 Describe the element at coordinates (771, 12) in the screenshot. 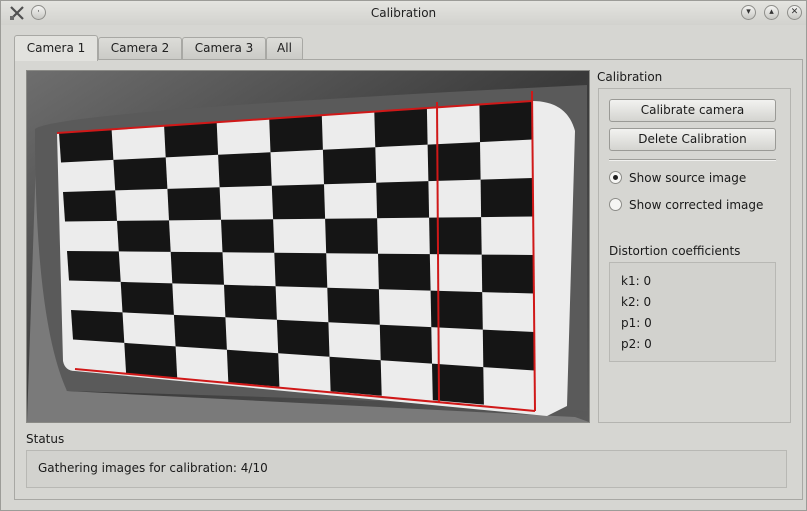

I see `maximize-button: ▴` at that location.